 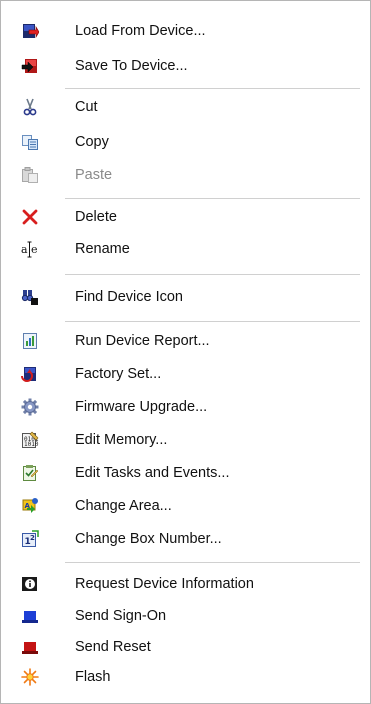 I want to click on menu-item-send-sign-on: Send Sign-On, so click(x=185, y=616).